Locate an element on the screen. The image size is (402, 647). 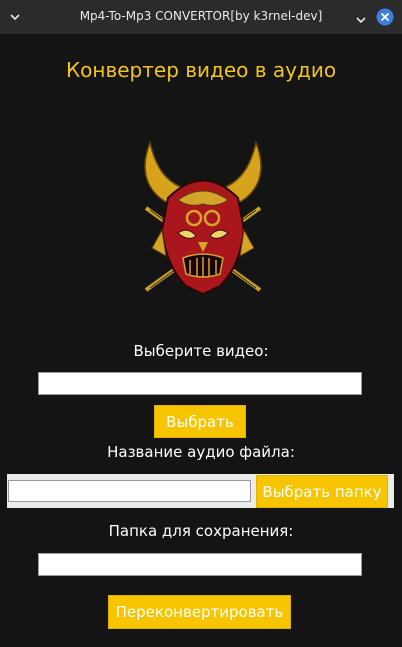
close-icon is located at coordinates (385, 17).